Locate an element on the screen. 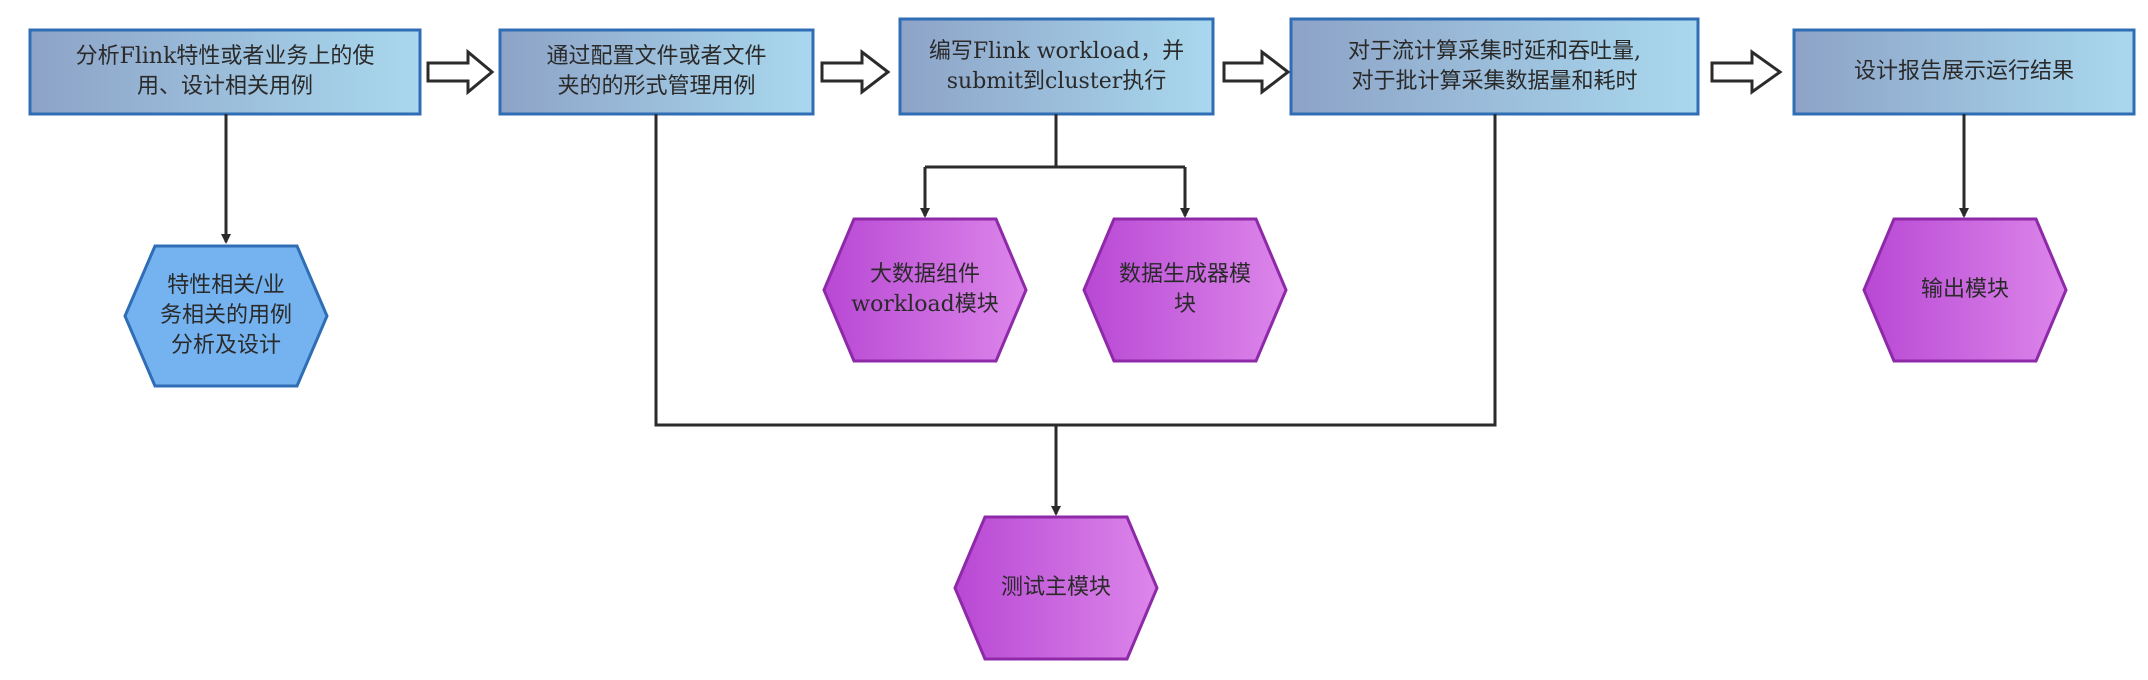 The image size is (2148, 680). bigdata-workload-label: 大数据组件 workload模块 is located at coordinates (925, 289).